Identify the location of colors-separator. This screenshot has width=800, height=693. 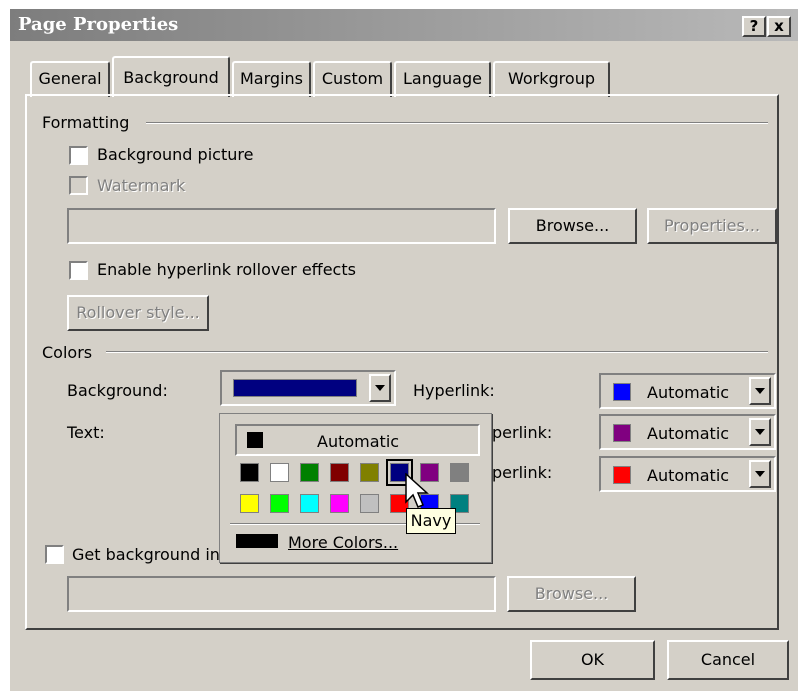
(437, 352).